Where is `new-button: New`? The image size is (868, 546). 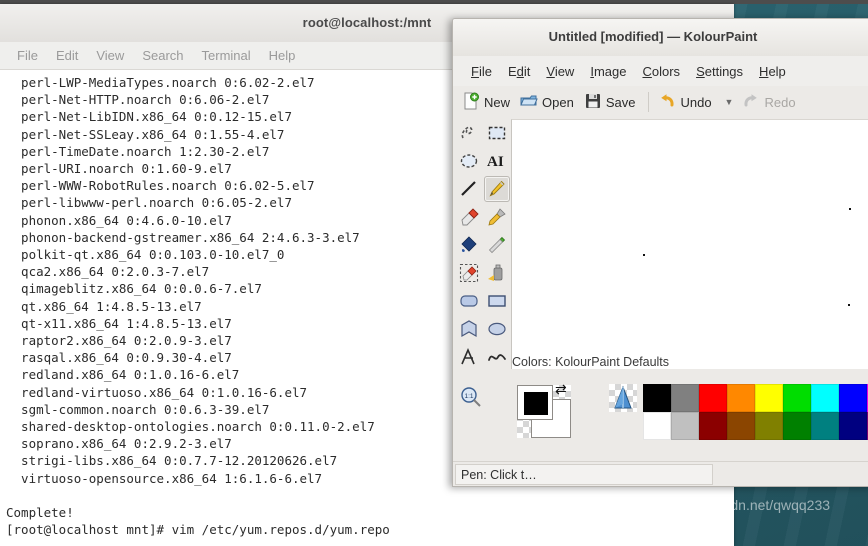
new-button: New is located at coordinates (488, 102).